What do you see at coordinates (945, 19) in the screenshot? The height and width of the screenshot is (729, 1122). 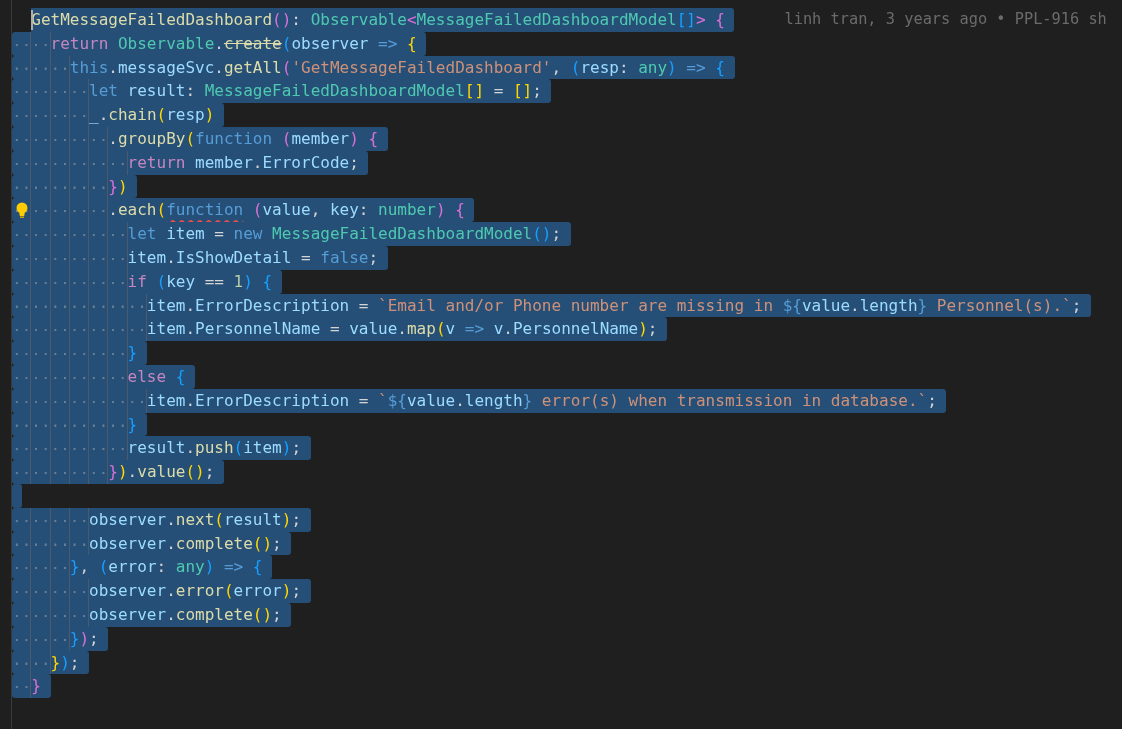 I see `blame-annotation: linh tran, 3 years ago • PPL-916 sh` at bounding box center [945, 19].